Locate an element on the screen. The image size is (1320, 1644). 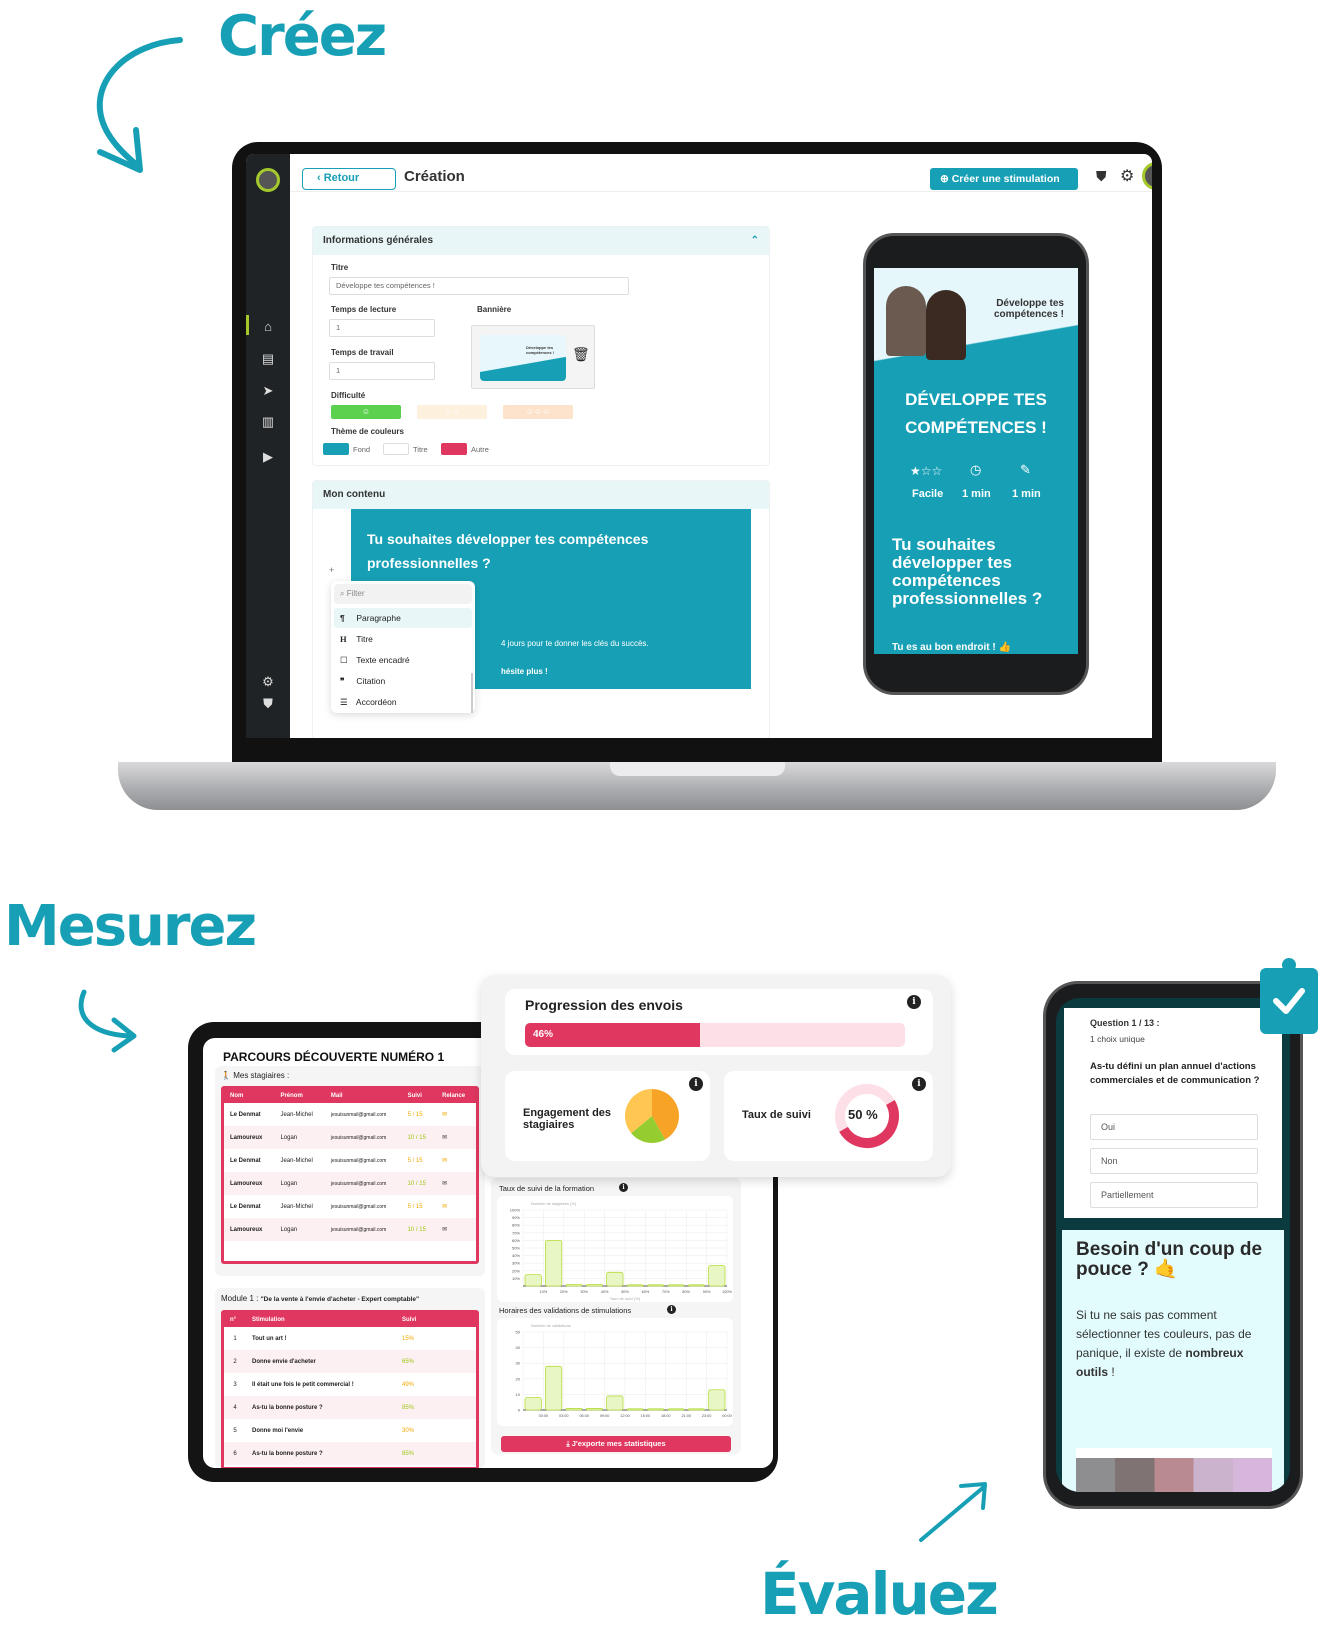
search-icon: ⌕ is located at coordinates (343, 593).